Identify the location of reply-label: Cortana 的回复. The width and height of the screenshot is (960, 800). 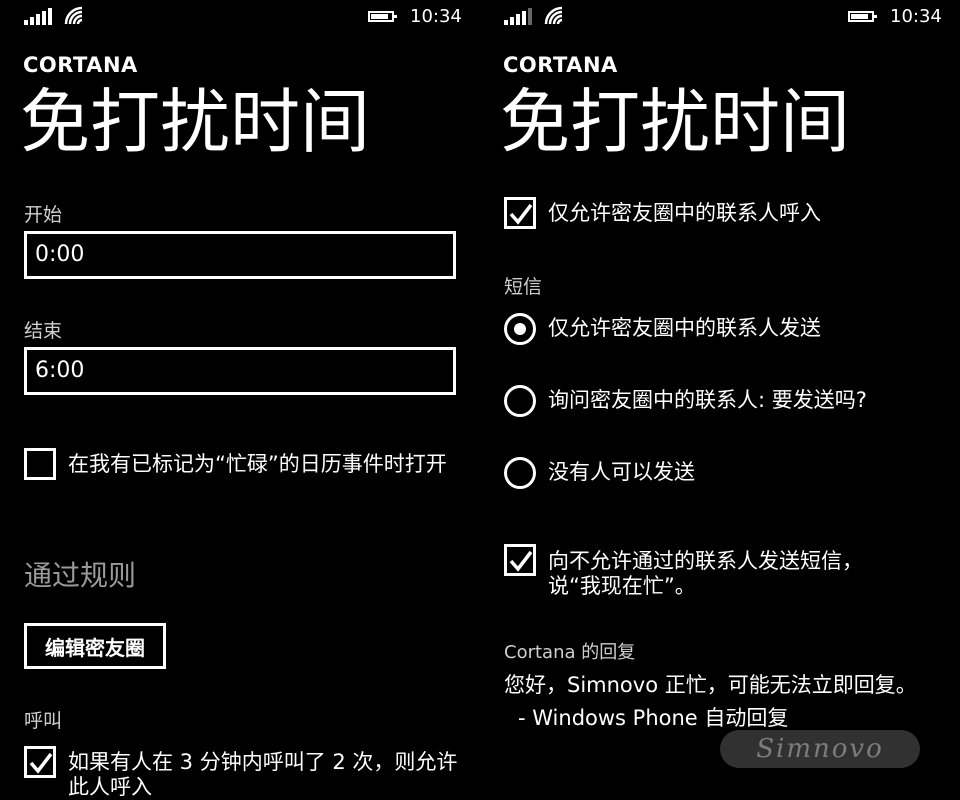
(570, 652).